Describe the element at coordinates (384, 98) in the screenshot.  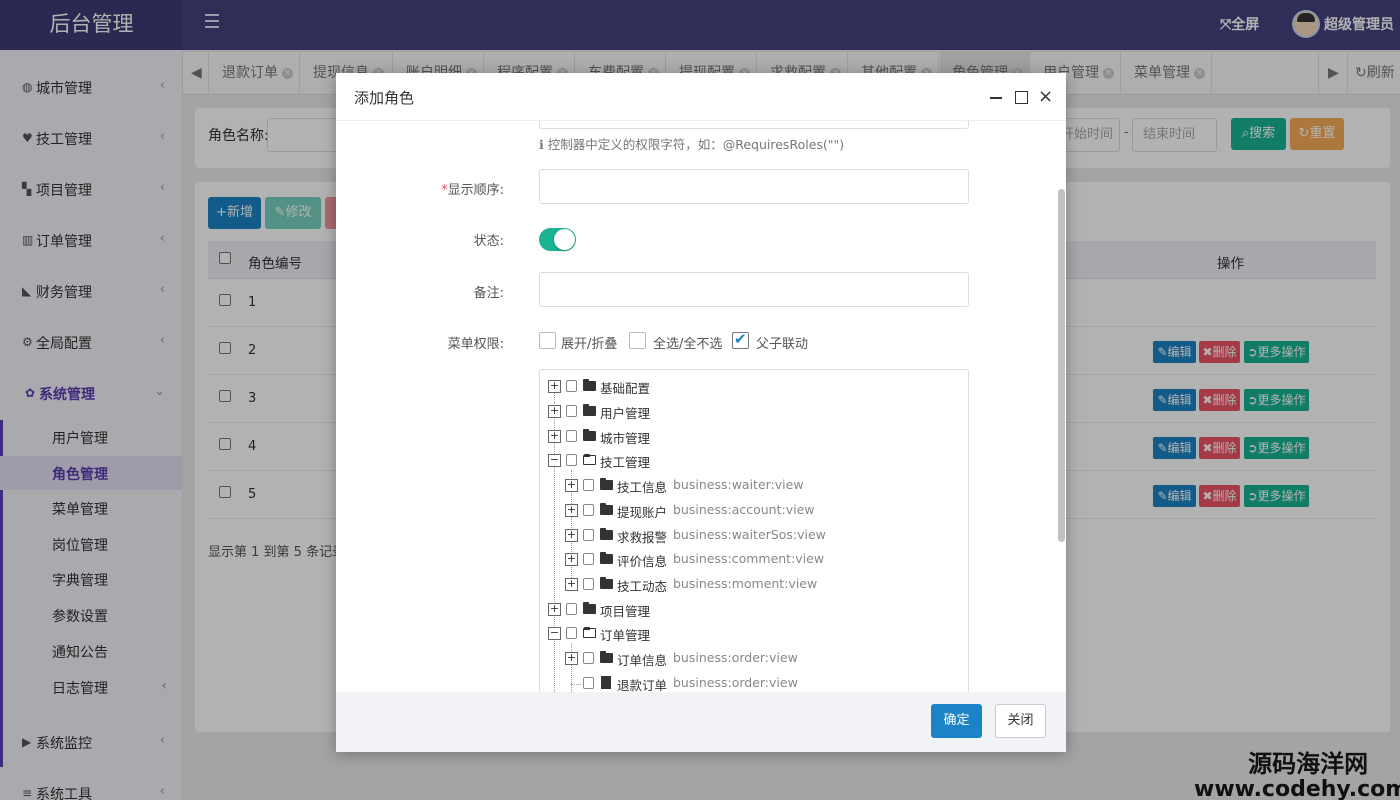
I see `modal-title: 添加角色` at that location.